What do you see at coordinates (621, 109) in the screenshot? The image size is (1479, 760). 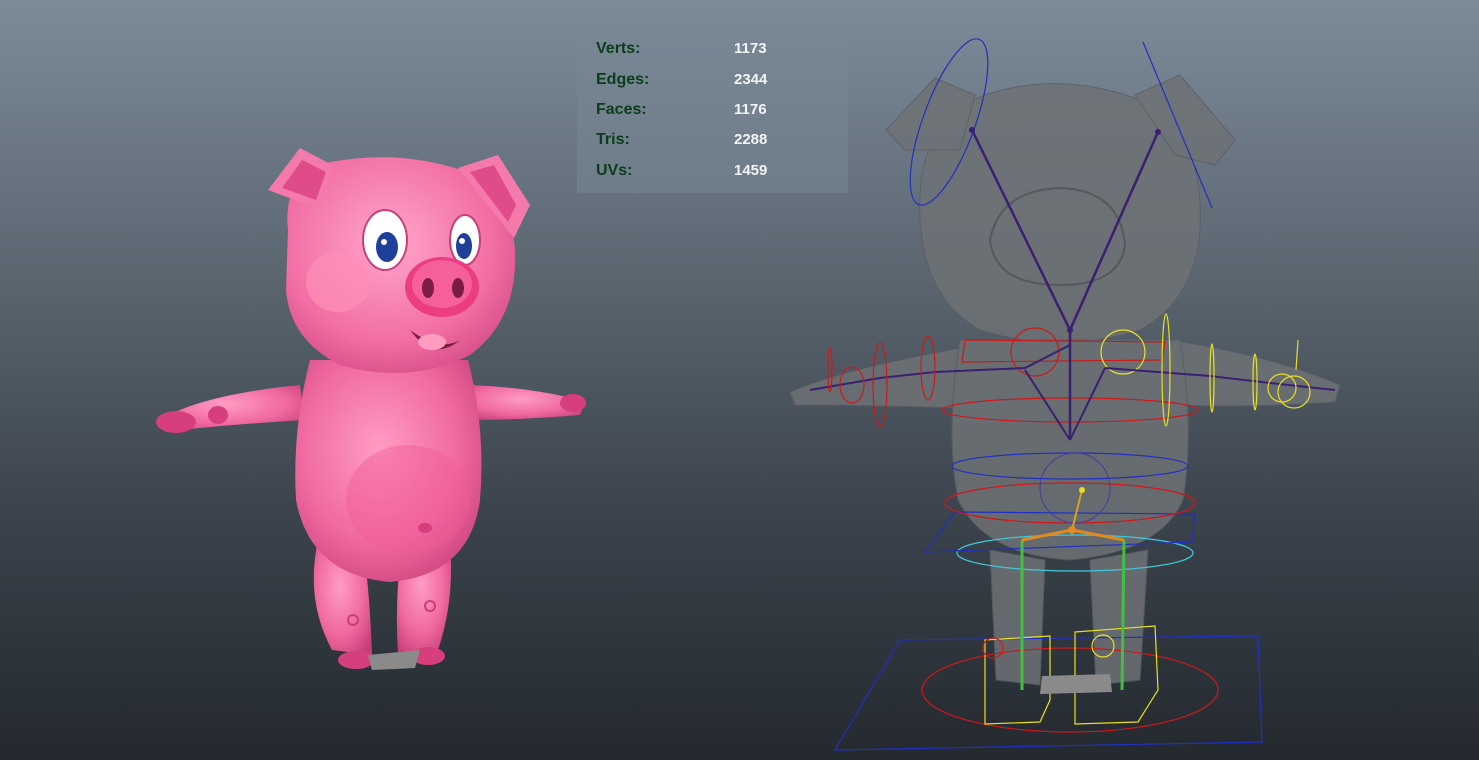 I see `hud-label: Faces:` at bounding box center [621, 109].